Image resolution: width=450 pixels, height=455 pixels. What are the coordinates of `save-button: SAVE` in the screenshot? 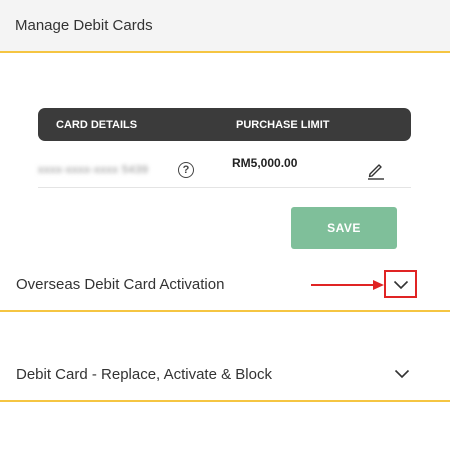 It's located at (344, 228).